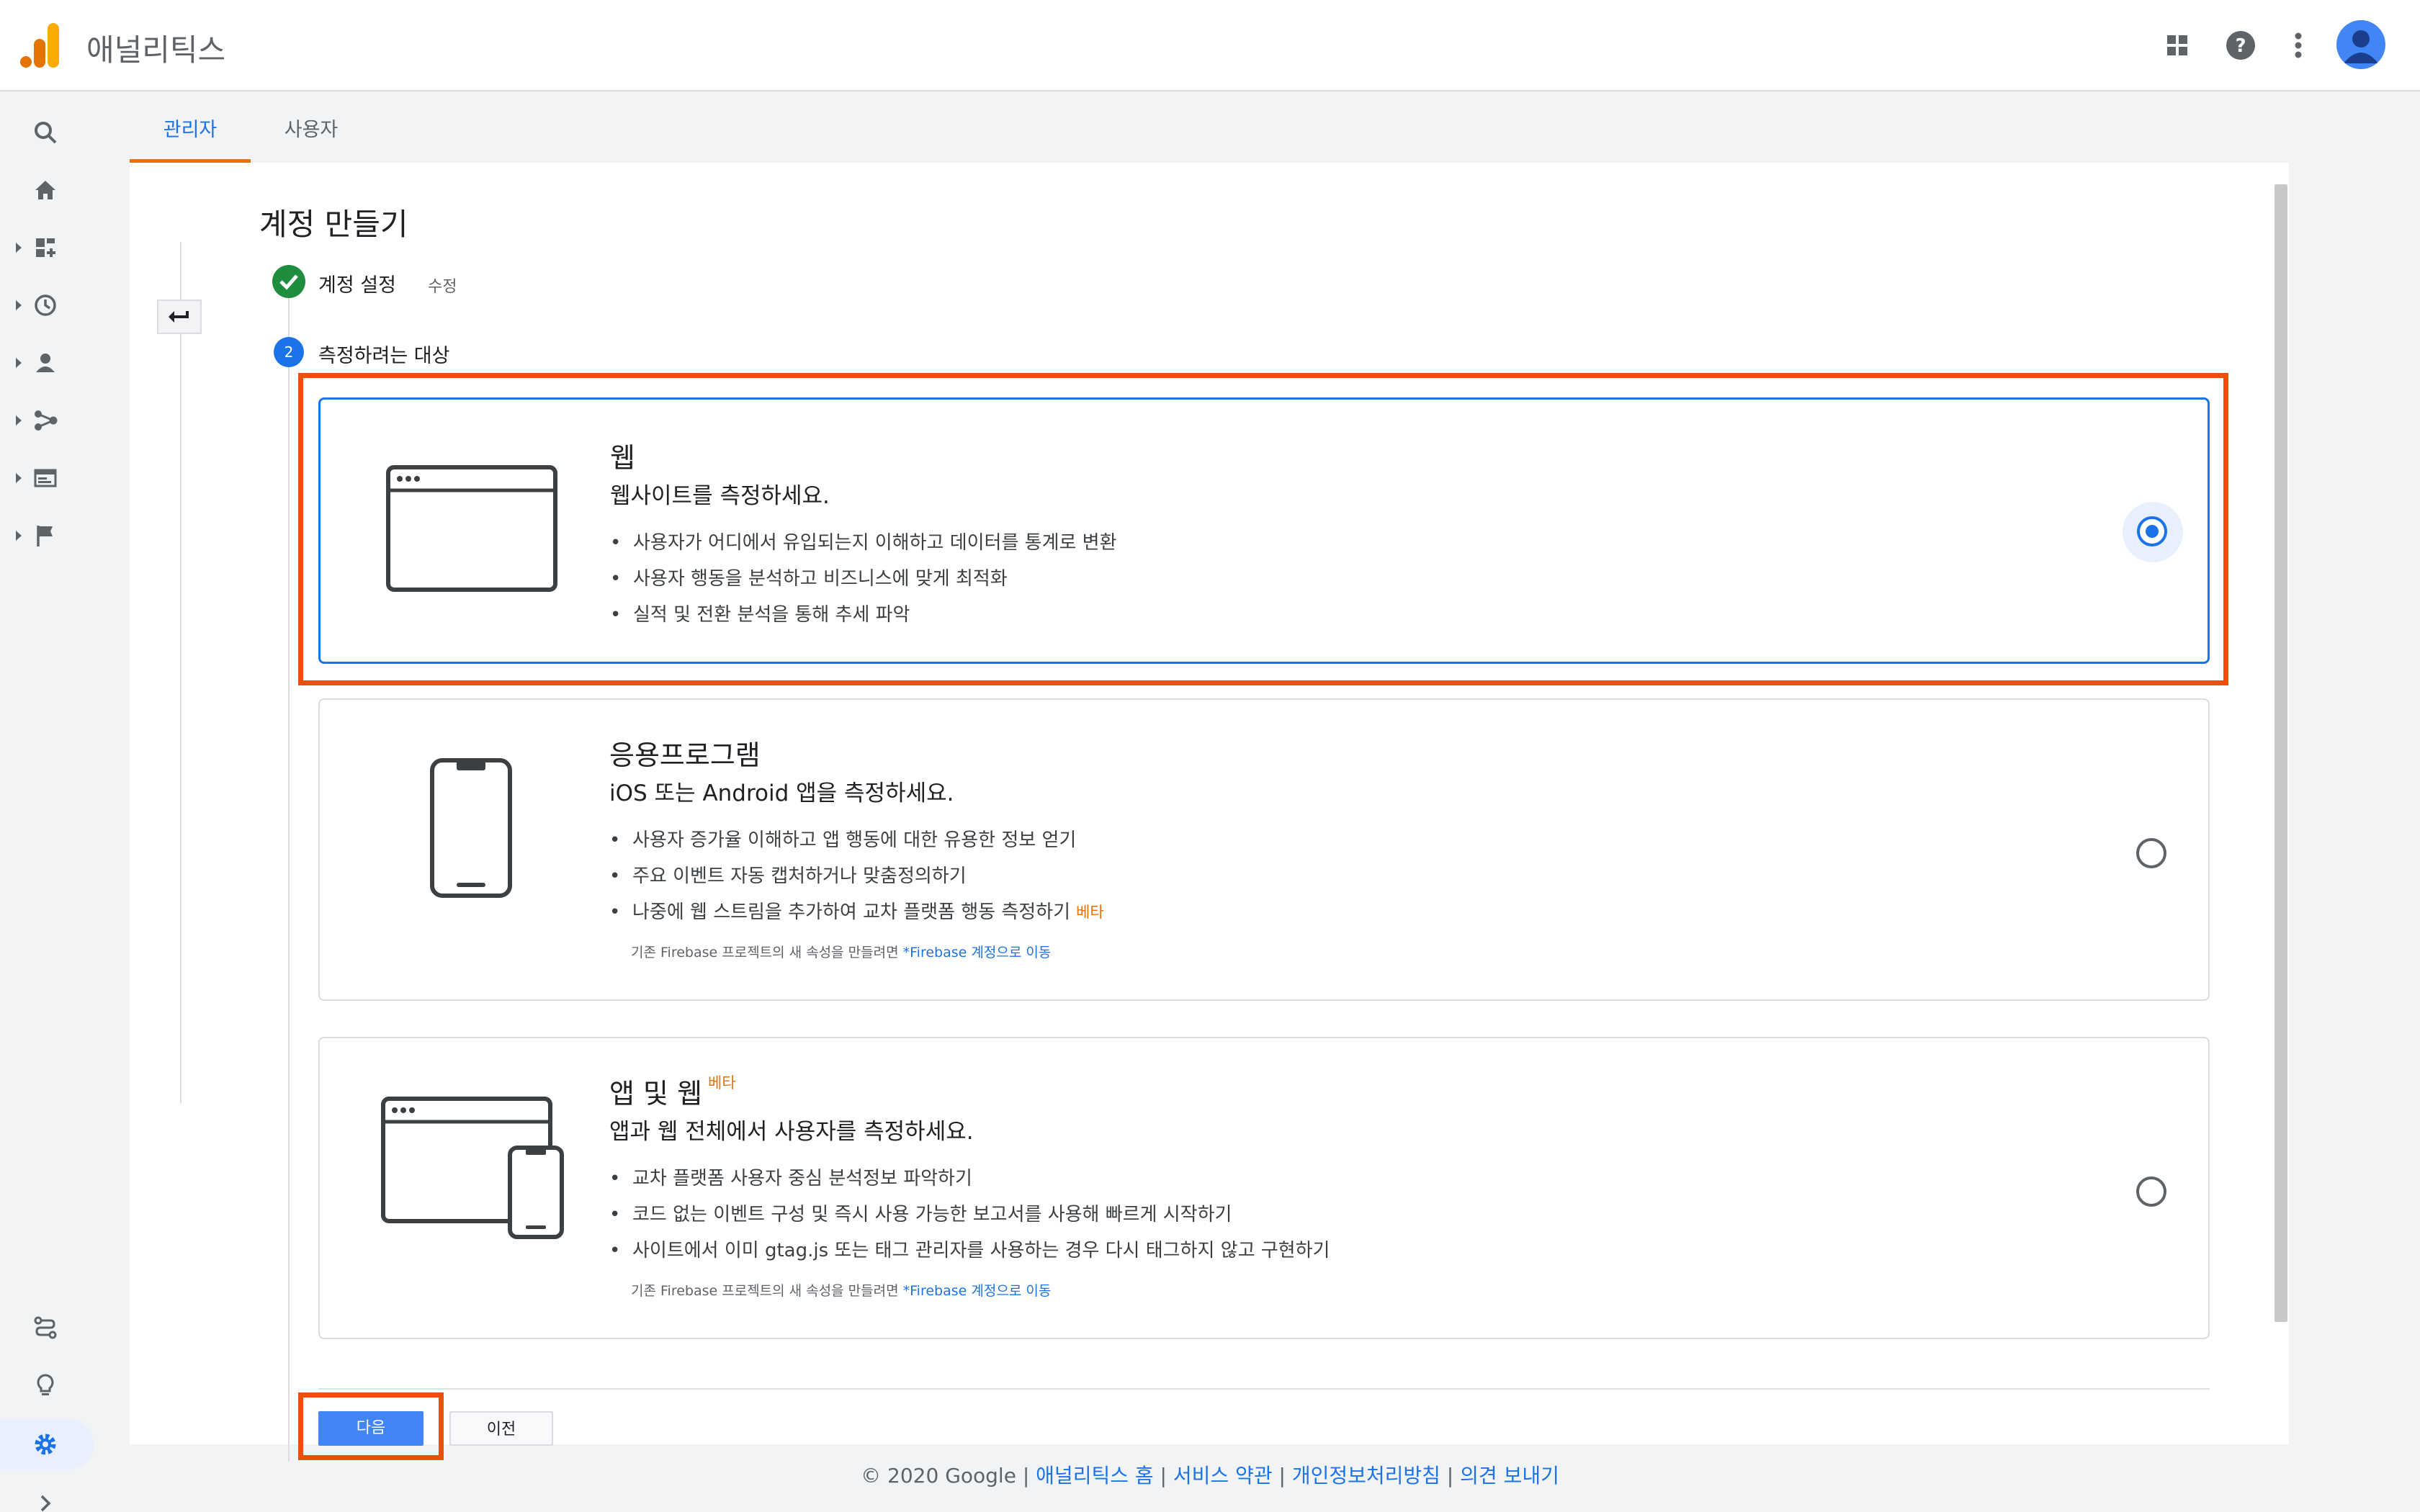  I want to click on tab-user: 사용자, so click(311, 132).